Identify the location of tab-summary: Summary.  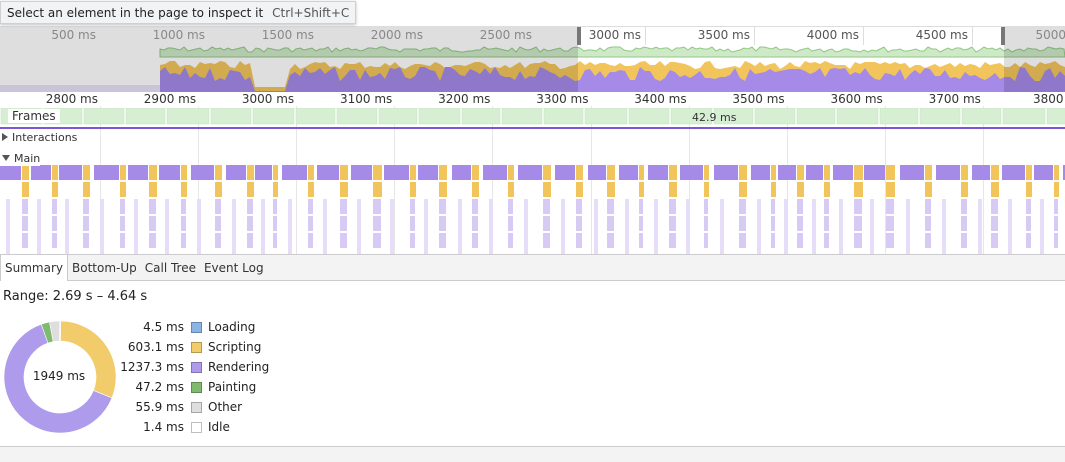
(34, 268).